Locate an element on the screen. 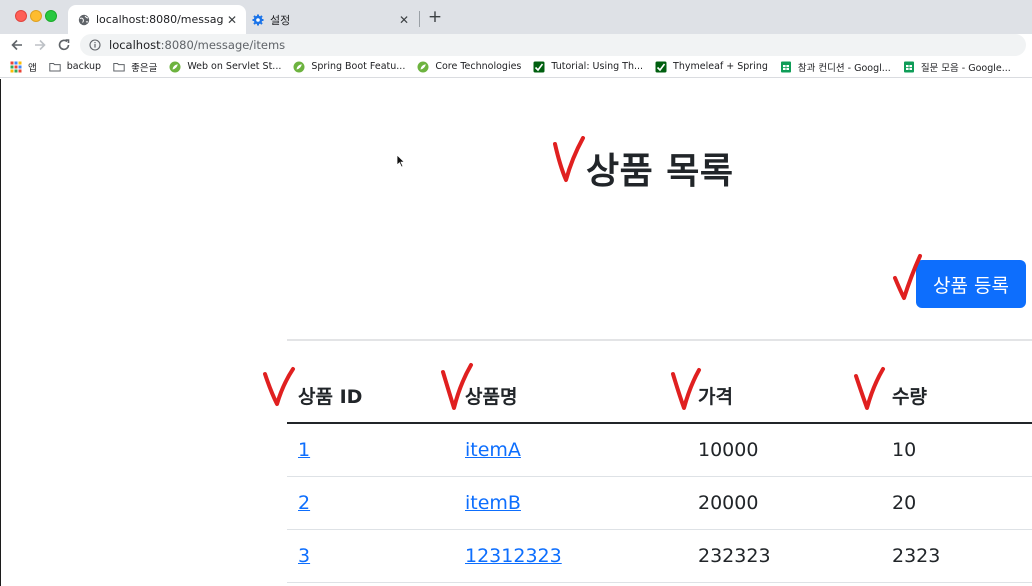 The image size is (1032, 586). bookmark-folder-backup: backup is located at coordinates (75, 67).